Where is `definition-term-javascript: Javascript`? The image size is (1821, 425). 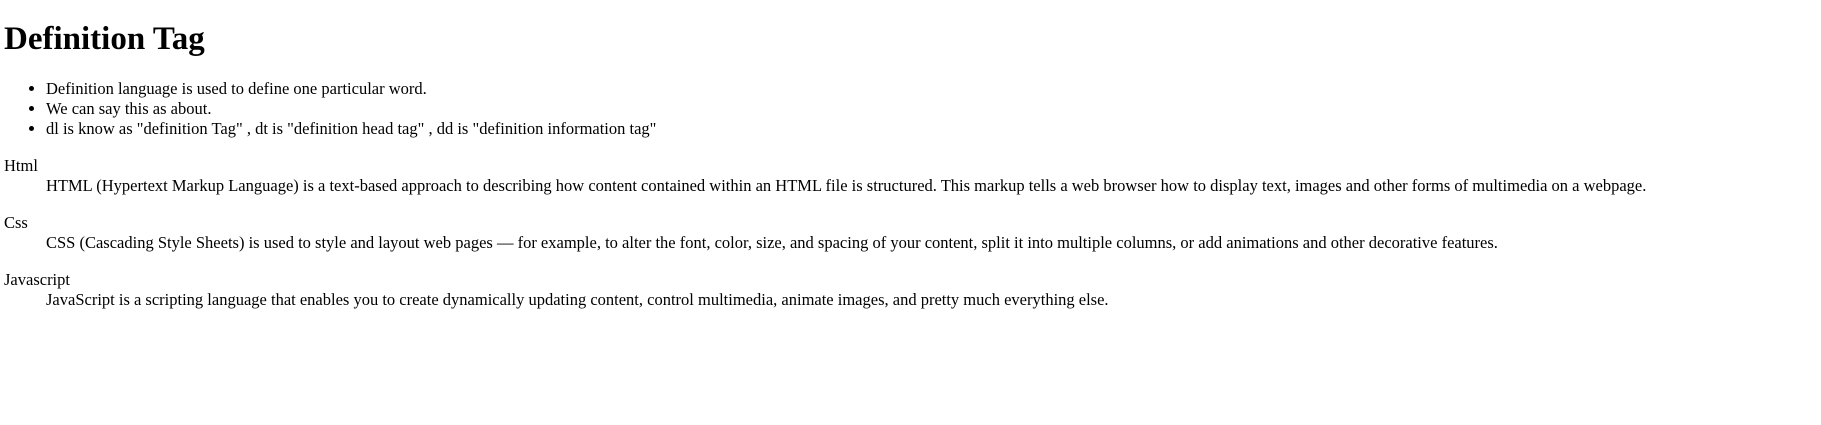 definition-term-javascript: Javascript is located at coordinates (37, 279).